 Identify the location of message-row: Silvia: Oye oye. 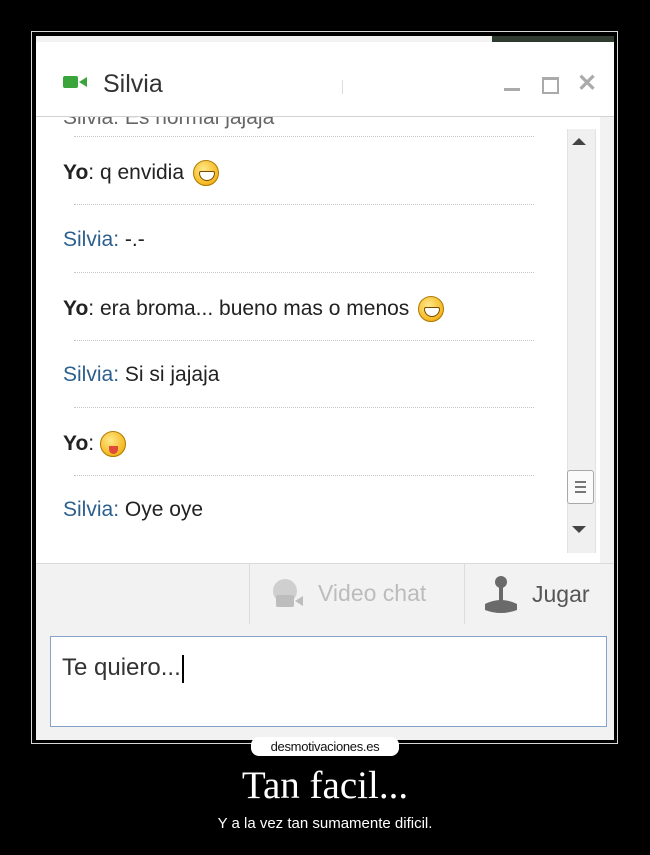
(133, 510).